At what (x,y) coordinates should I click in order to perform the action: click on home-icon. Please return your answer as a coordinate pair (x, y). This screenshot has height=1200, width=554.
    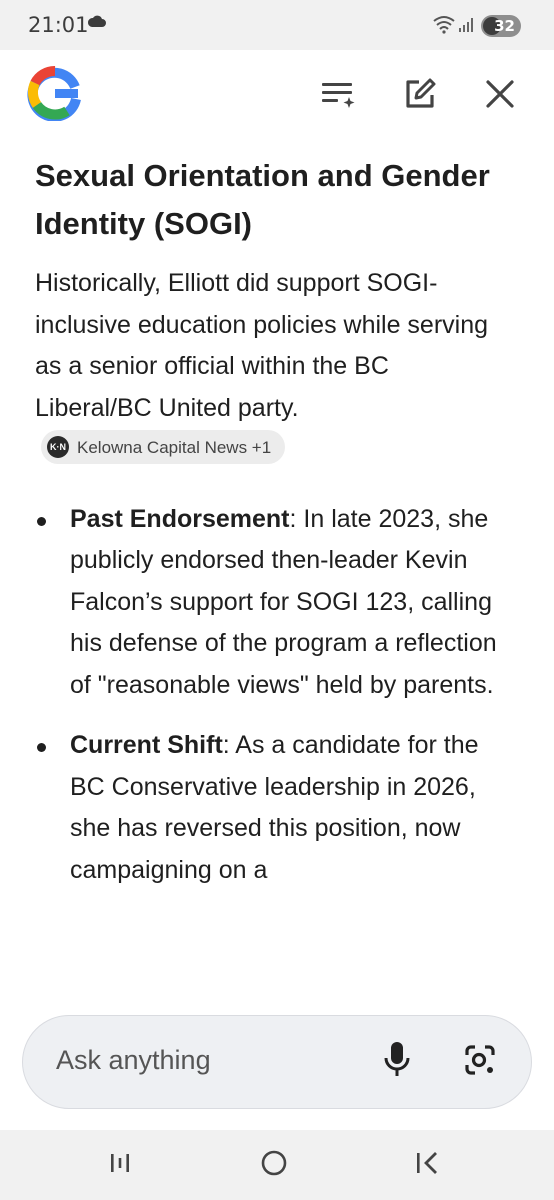
    Looking at the image, I should click on (274, 1165).